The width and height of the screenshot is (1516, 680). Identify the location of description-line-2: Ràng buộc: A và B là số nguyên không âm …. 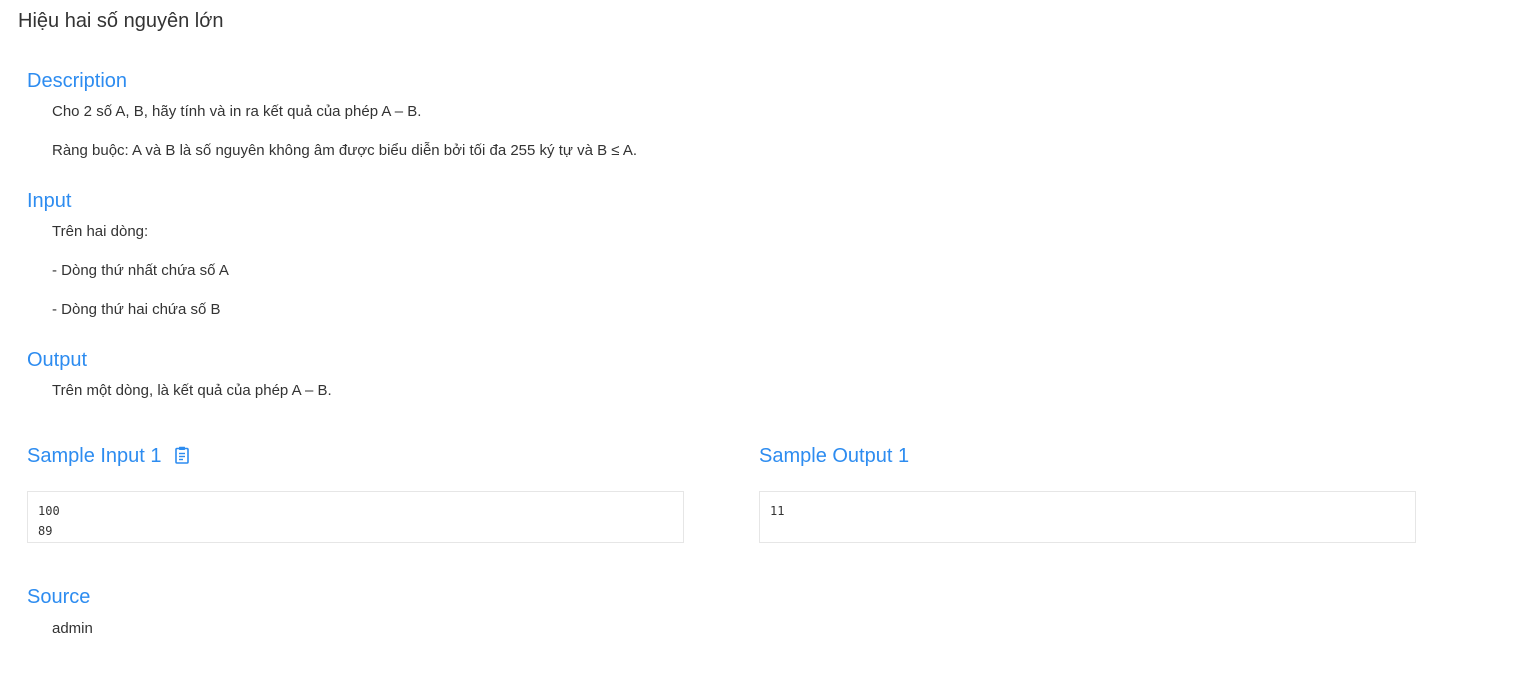
(345, 150).